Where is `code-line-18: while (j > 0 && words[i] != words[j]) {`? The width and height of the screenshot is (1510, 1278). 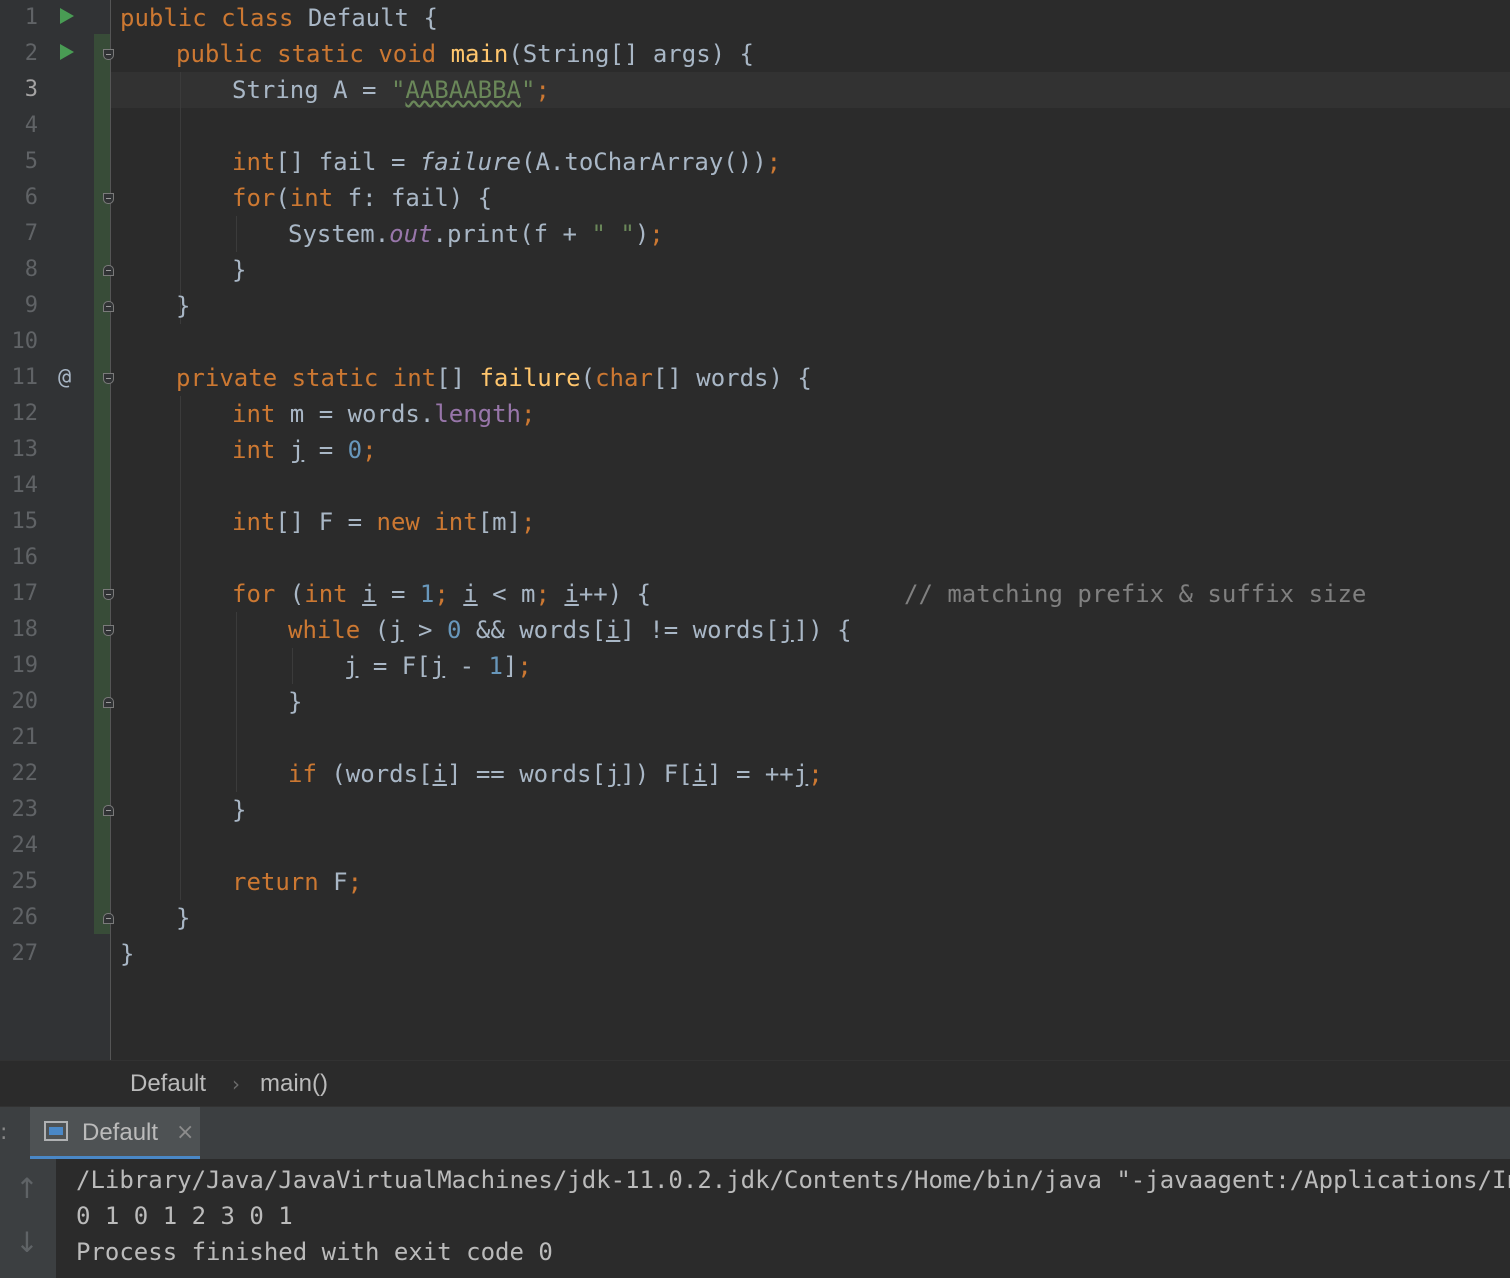 code-line-18: while (j > 0 && words[i] != words[j]) { is located at coordinates (570, 630).